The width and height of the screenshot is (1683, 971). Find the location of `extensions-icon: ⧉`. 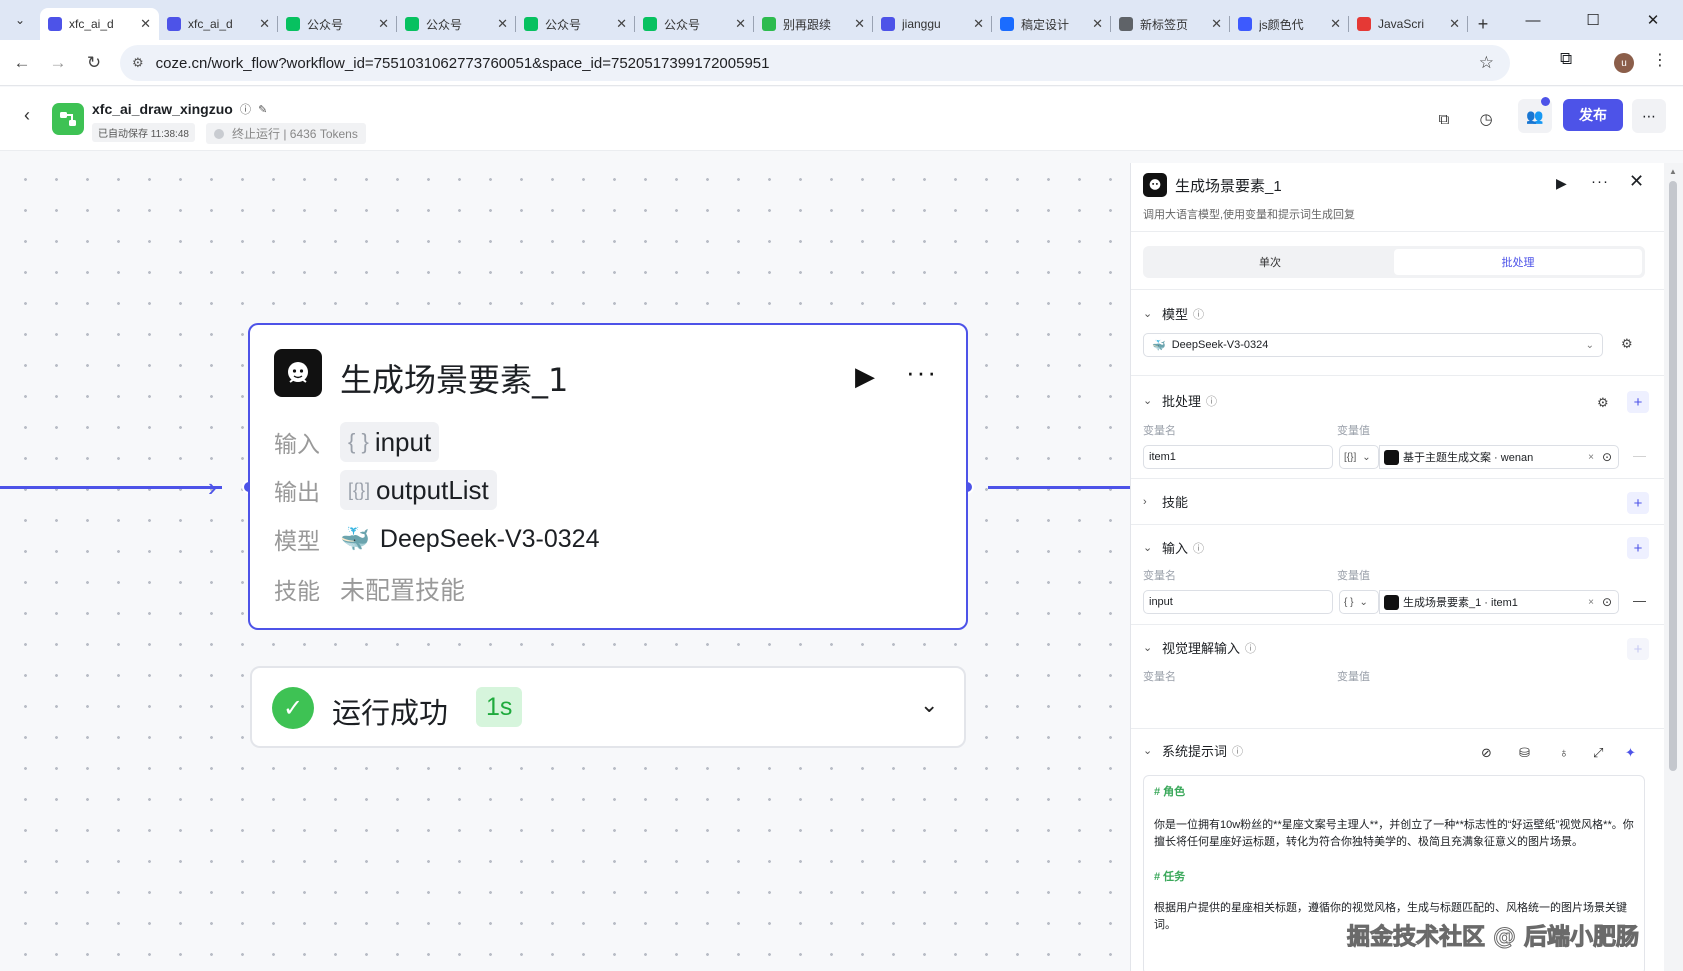

extensions-icon: ⧉ is located at coordinates (1566, 59).